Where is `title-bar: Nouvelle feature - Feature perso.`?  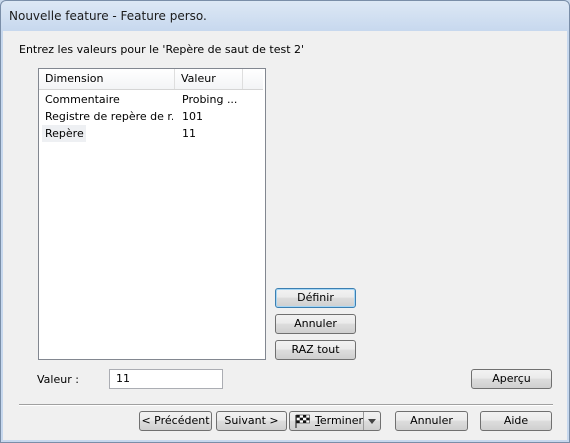 title-bar: Nouvelle feature - Feature perso. is located at coordinates (285, 16).